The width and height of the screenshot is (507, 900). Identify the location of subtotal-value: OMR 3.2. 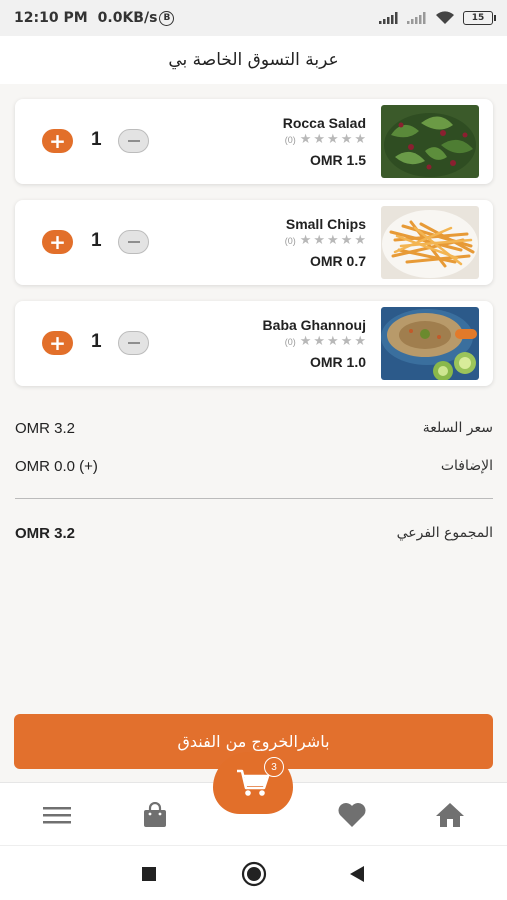
(45, 533).